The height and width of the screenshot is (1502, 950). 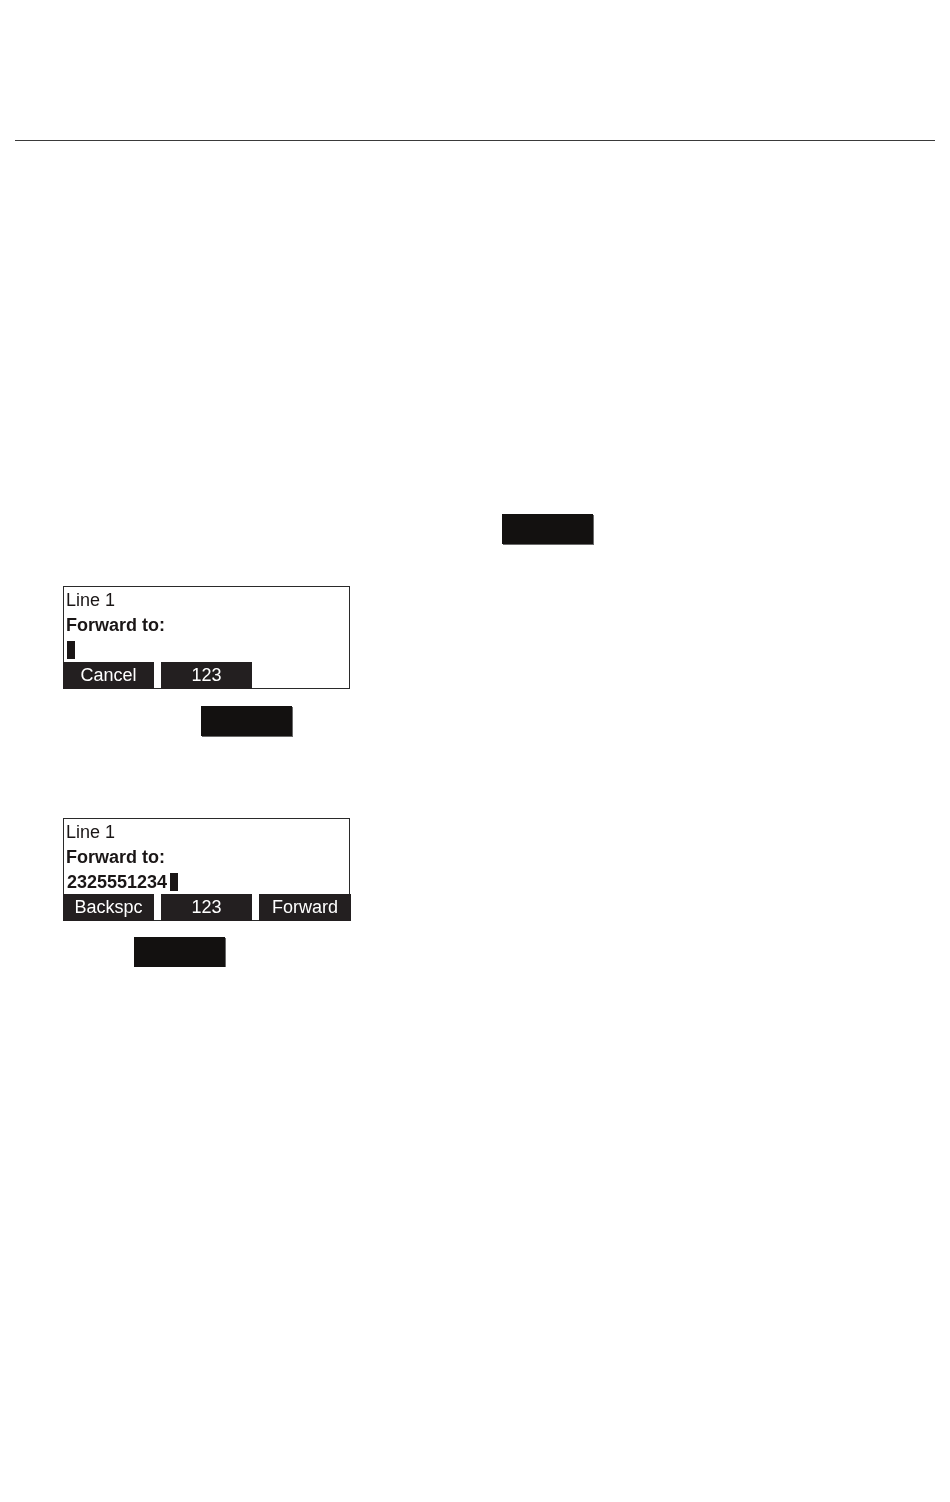 I want to click on softkey-button: Cancel, so click(x=108, y=675).